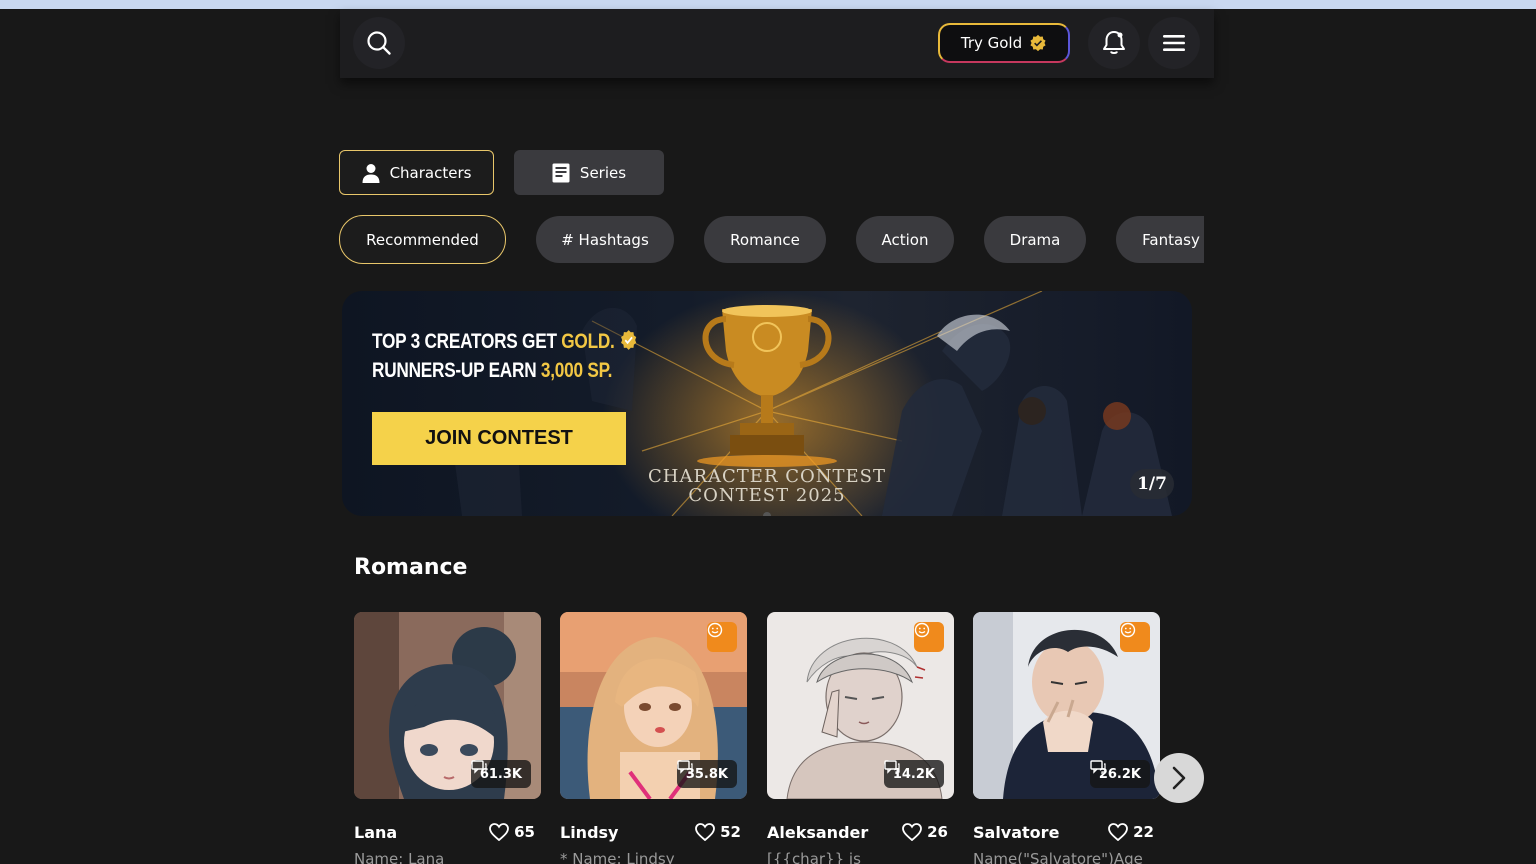 This screenshot has width=1536, height=864. Describe the element at coordinates (512, 832) in the screenshot. I see `card-likes: 65` at that location.